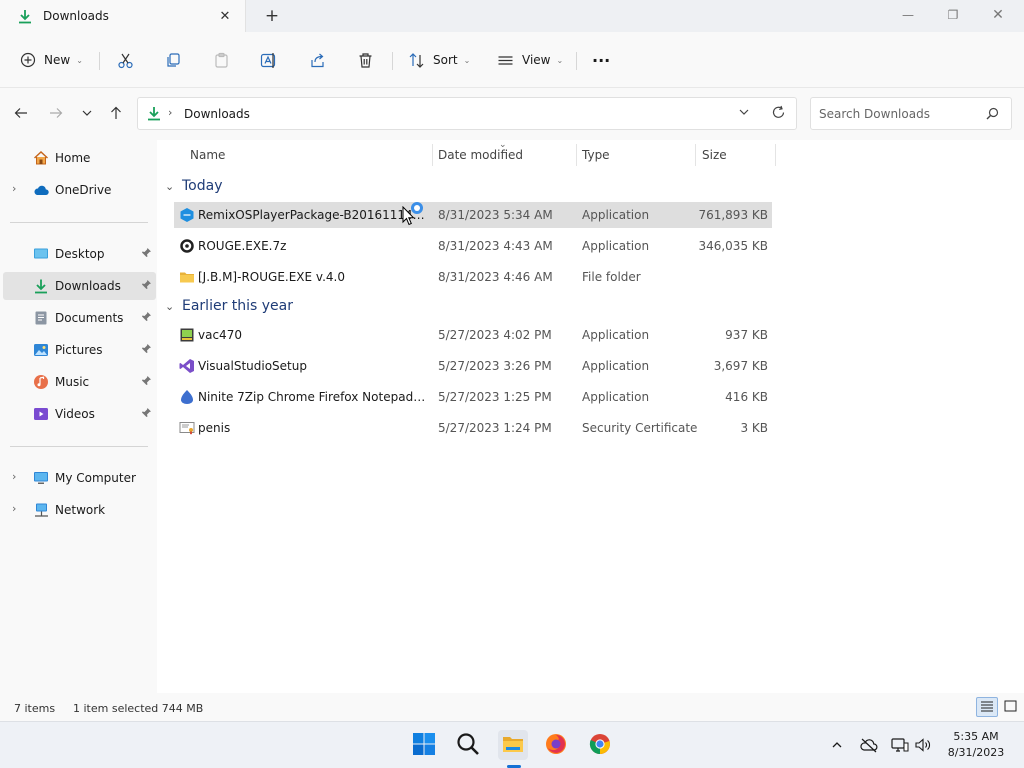 The height and width of the screenshot is (768, 1024). What do you see at coordinates (923, 746) in the screenshot?
I see `volume-tray-button` at bounding box center [923, 746].